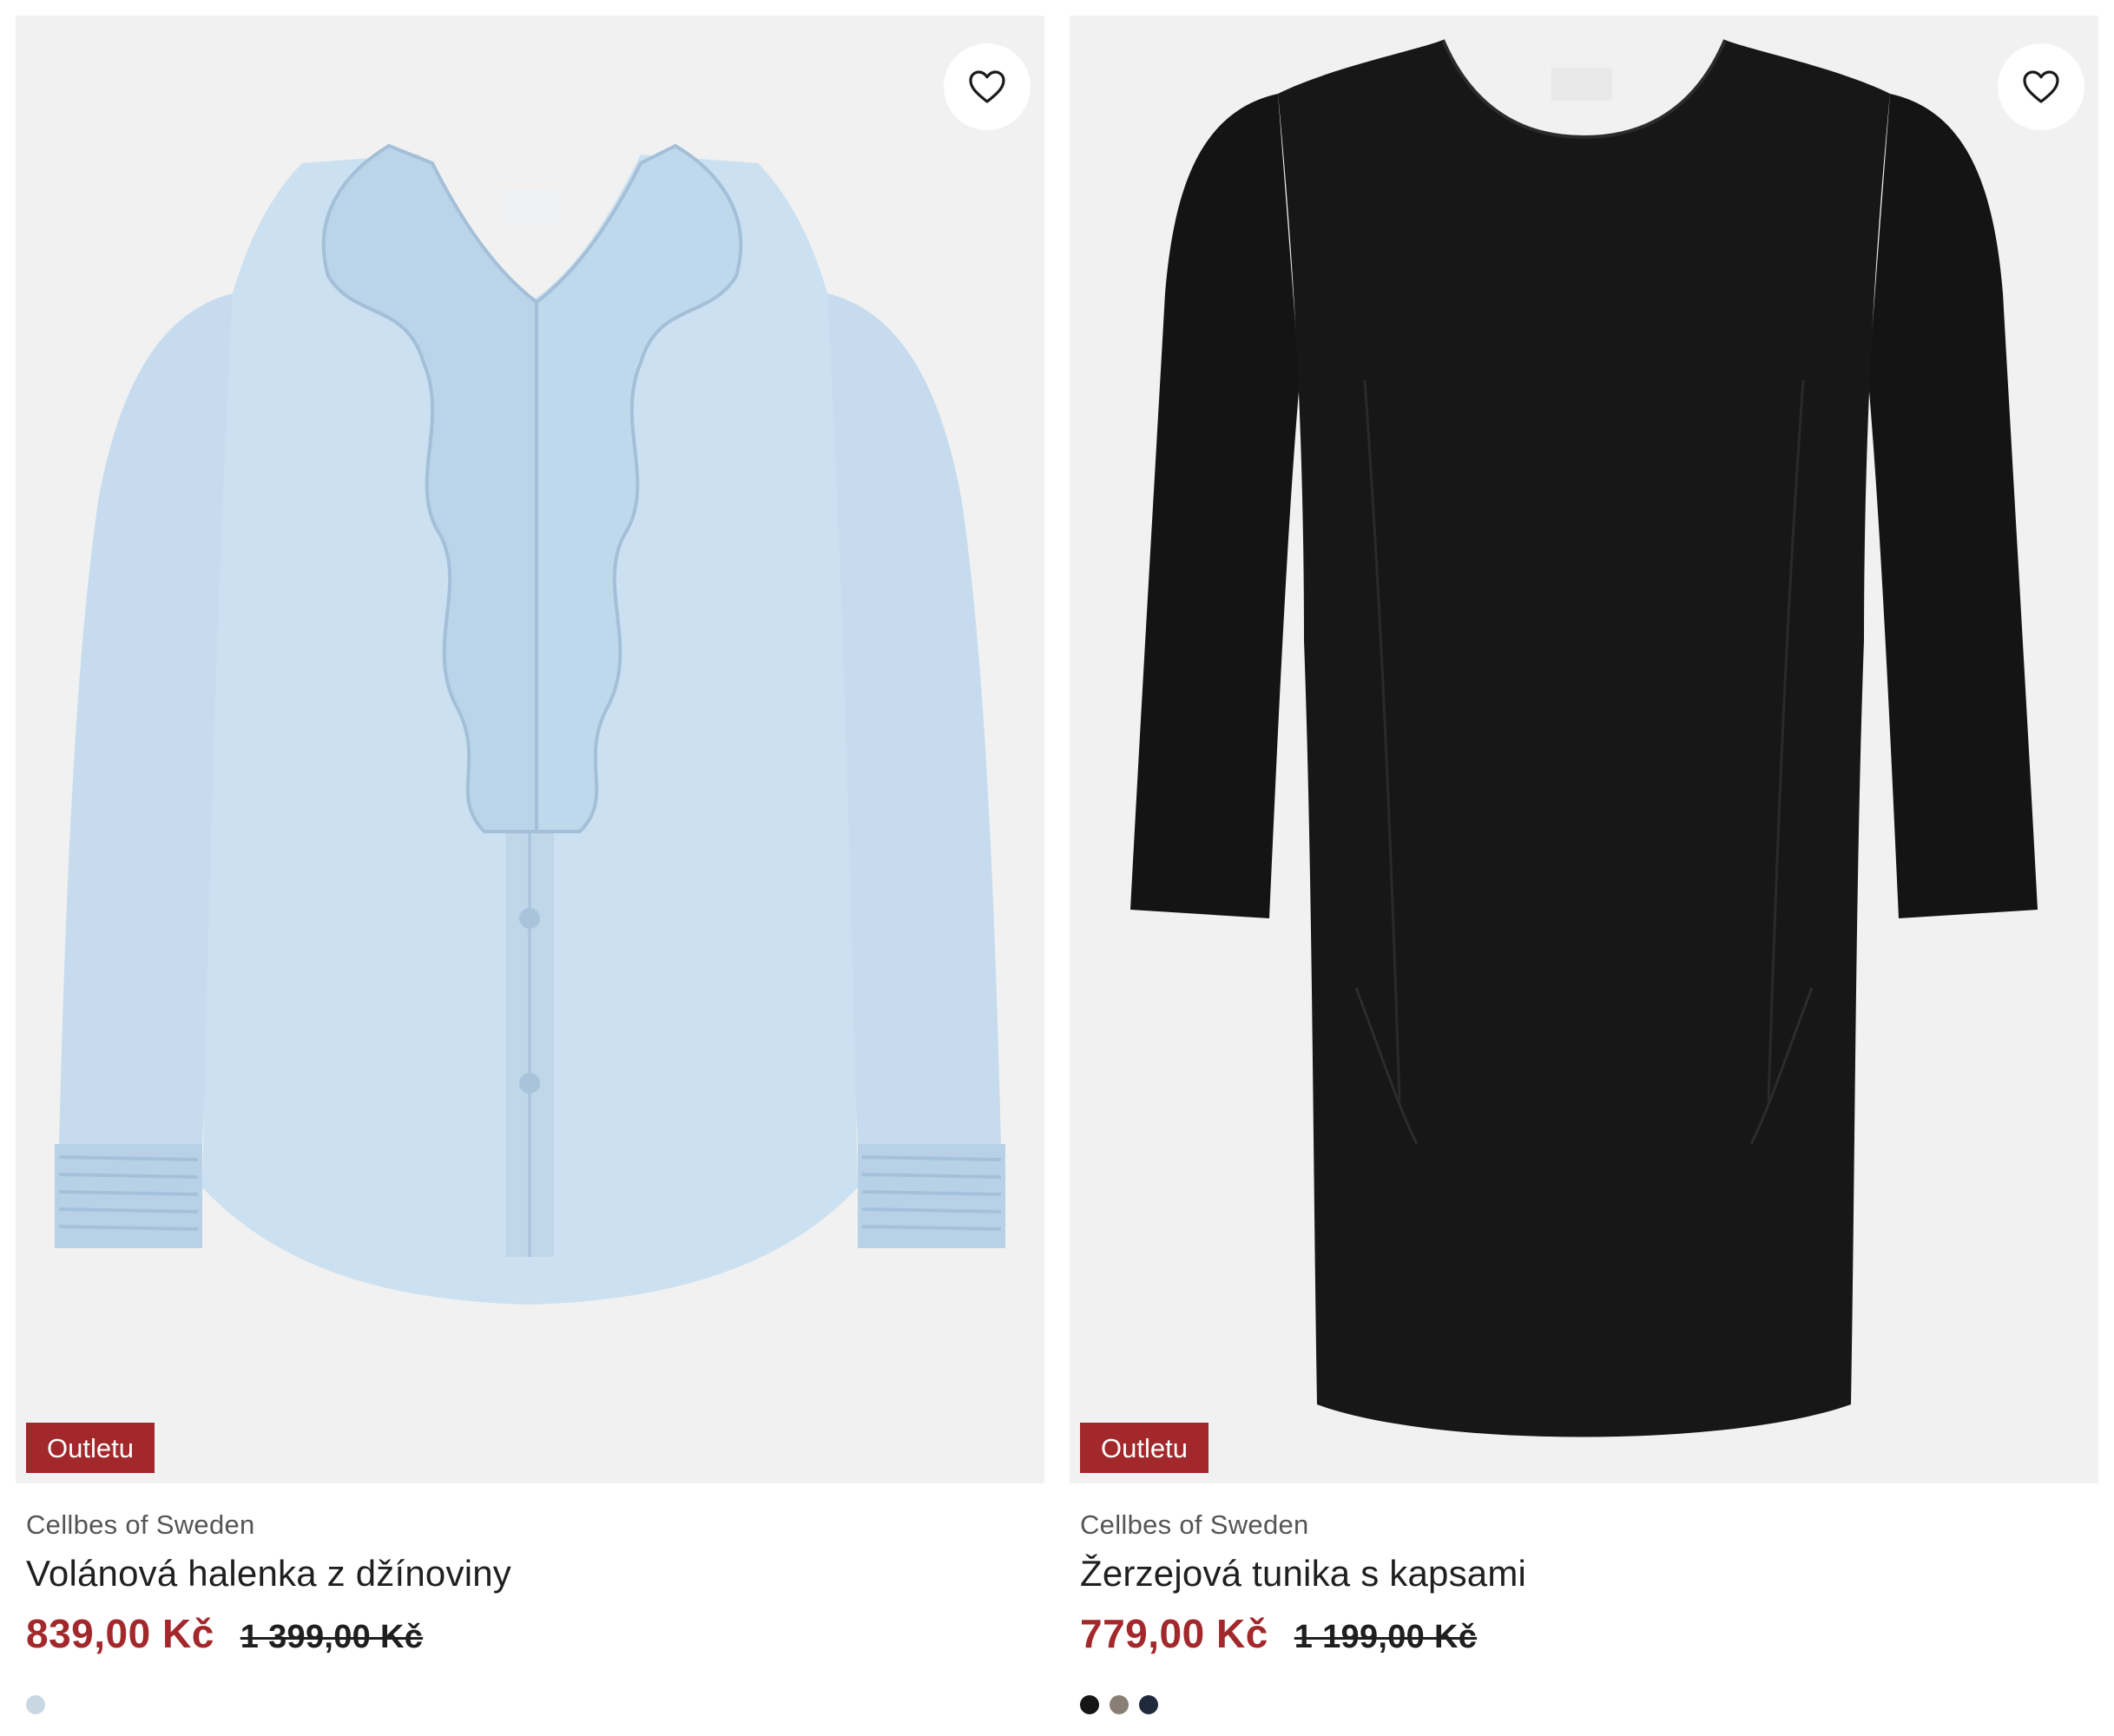 This screenshot has width=2114, height=1736. Describe the element at coordinates (120, 1633) in the screenshot. I see `sale-price: 839,00 Kč` at that location.